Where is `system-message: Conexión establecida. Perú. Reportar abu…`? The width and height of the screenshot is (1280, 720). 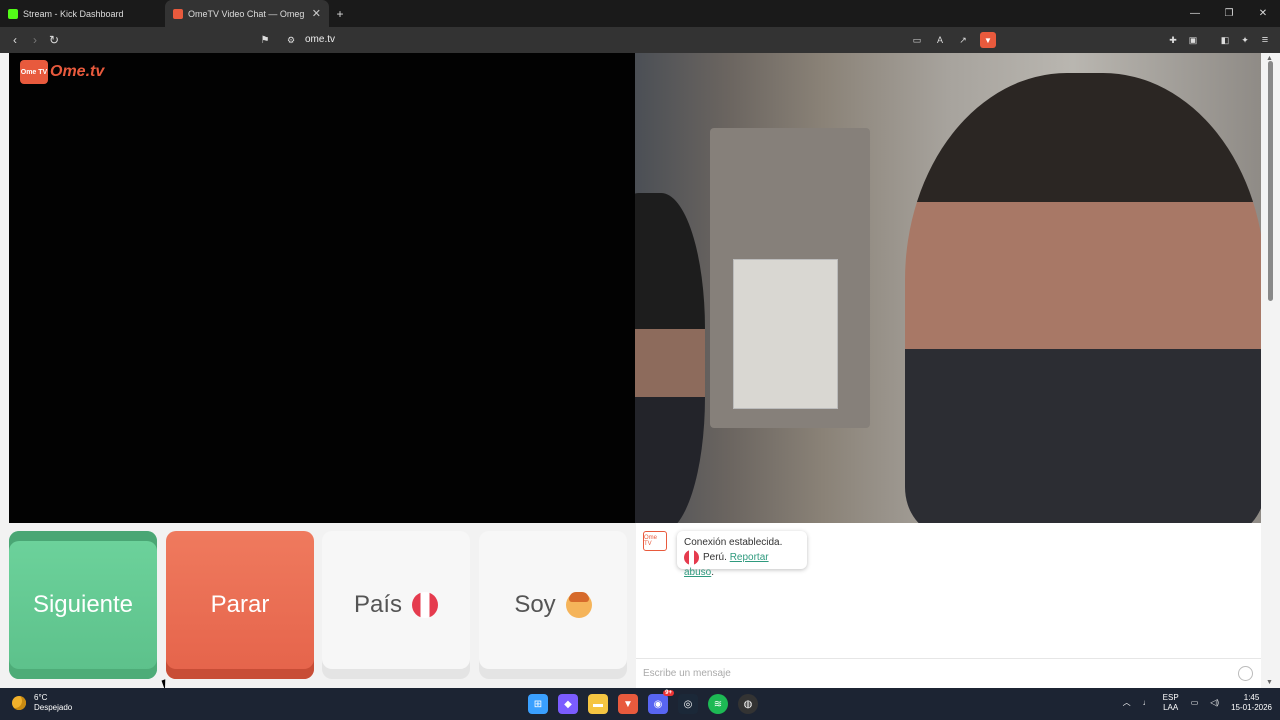 system-message: Conexión establecida. Perú. Reportar abu… is located at coordinates (742, 554).